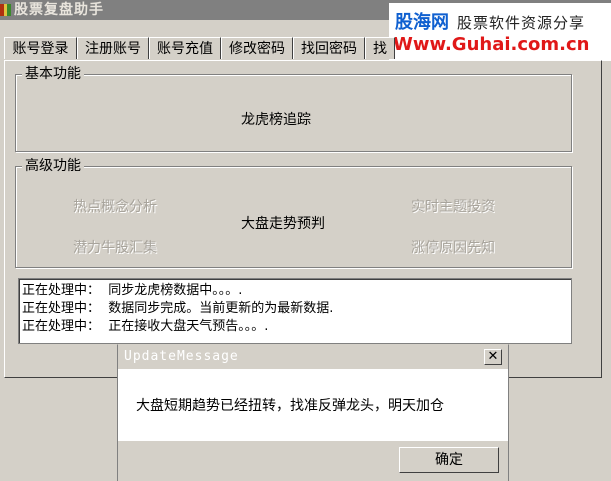 The width and height of the screenshot is (611, 481). Describe the element at coordinates (493, 357) in the screenshot. I see `close-icon: ✕` at that location.